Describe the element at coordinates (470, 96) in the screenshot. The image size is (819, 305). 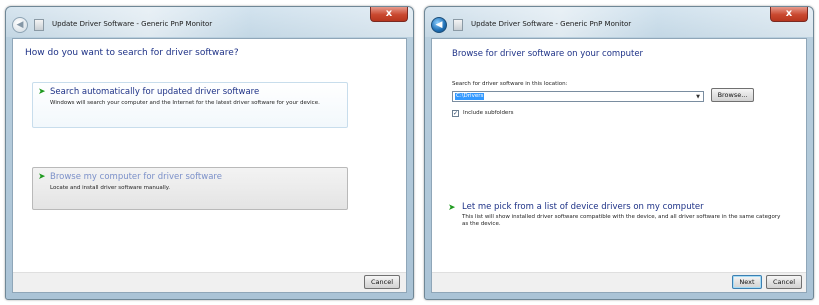
I see `path-value: C:\Drivers` at that location.